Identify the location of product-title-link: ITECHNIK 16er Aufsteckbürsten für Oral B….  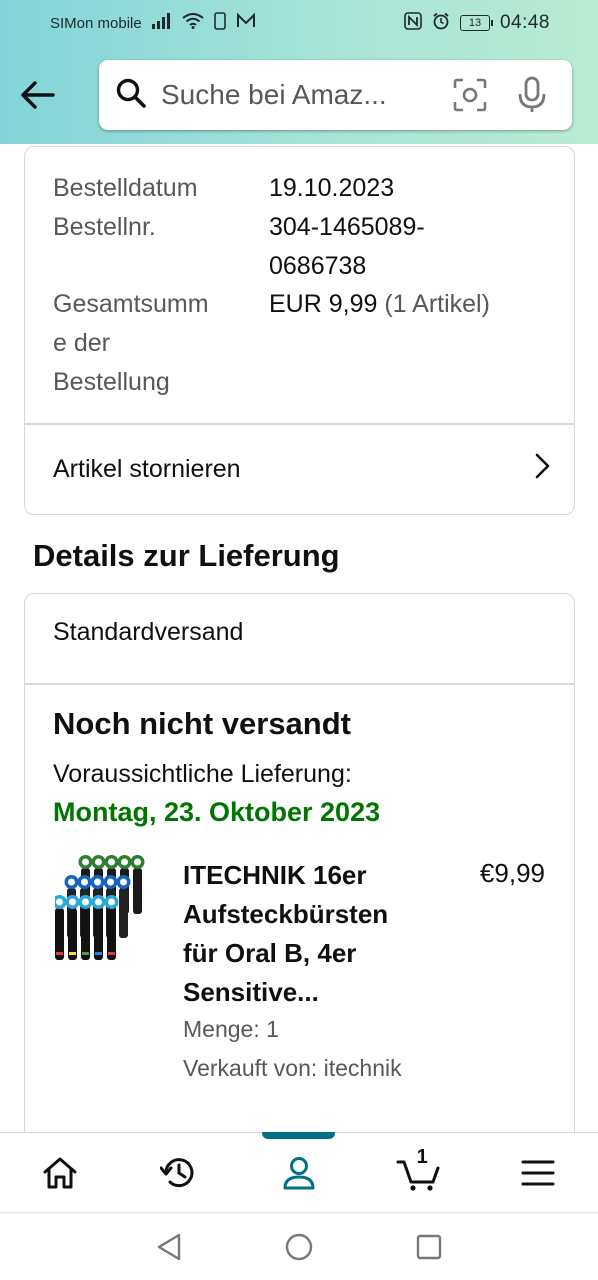
(308, 934).